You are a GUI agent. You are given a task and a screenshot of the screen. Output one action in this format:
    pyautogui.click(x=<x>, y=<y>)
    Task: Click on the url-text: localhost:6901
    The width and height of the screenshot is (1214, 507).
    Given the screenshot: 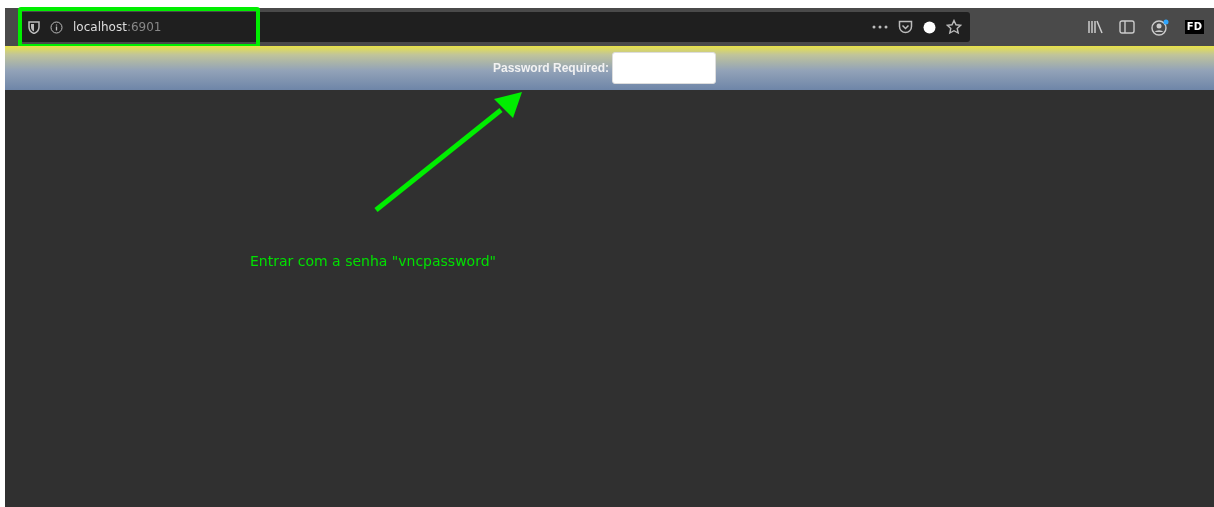 What is the action you would take?
    pyautogui.click(x=117, y=27)
    